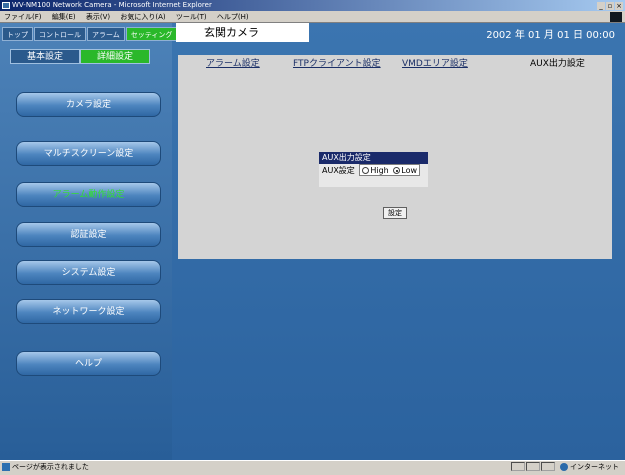 The image size is (625, 475). I want to click on nav-alarm-settings: アラーム動作設定, so click(88, 194).